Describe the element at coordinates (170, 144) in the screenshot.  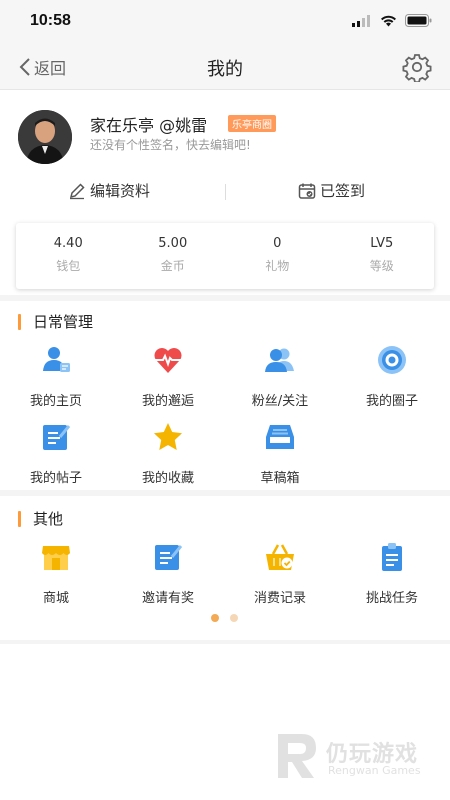
I see `signature: 还没有个性签名，快去编辑吧!` at that location.